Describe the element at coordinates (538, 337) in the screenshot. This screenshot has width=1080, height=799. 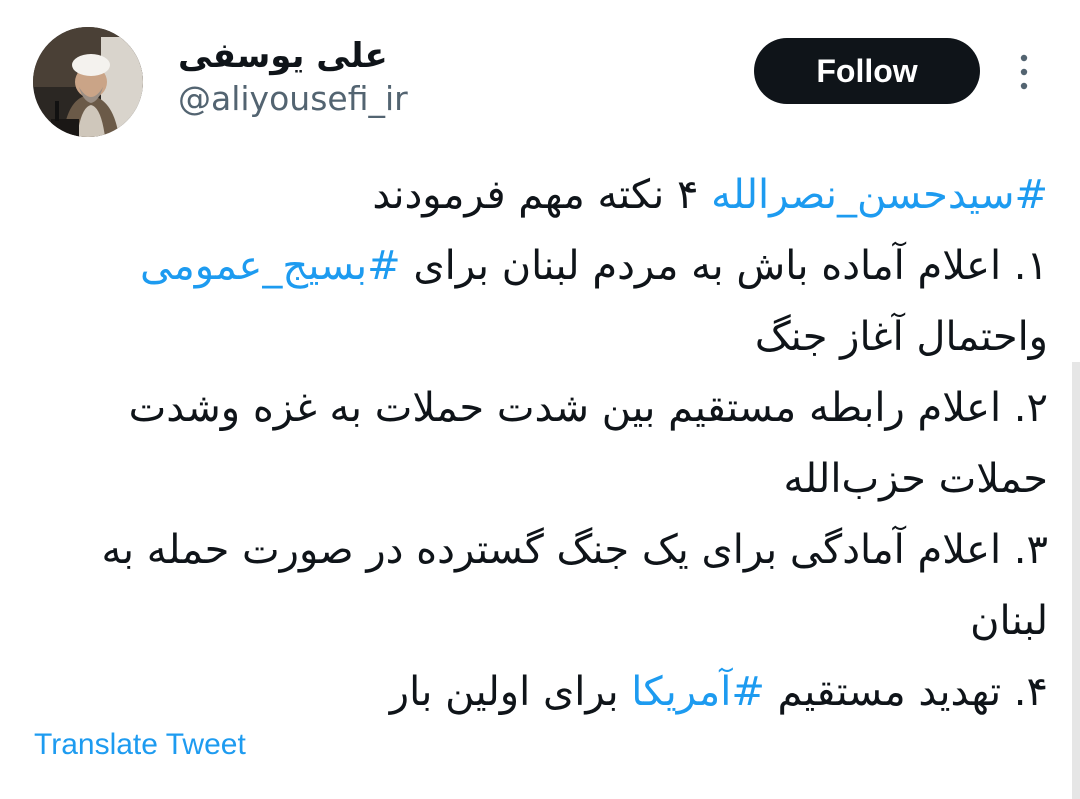
I see `tweet-line: واحتمال آغاز جنگ` at that location.